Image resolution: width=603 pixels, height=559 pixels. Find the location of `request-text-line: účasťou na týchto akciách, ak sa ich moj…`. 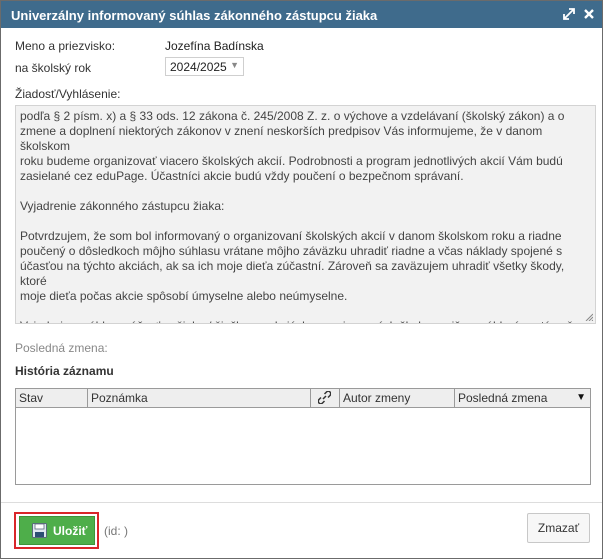

request-text-line: účasťou na týchto akciách, ak sa ich moj… is located at coordinates (294, 273).